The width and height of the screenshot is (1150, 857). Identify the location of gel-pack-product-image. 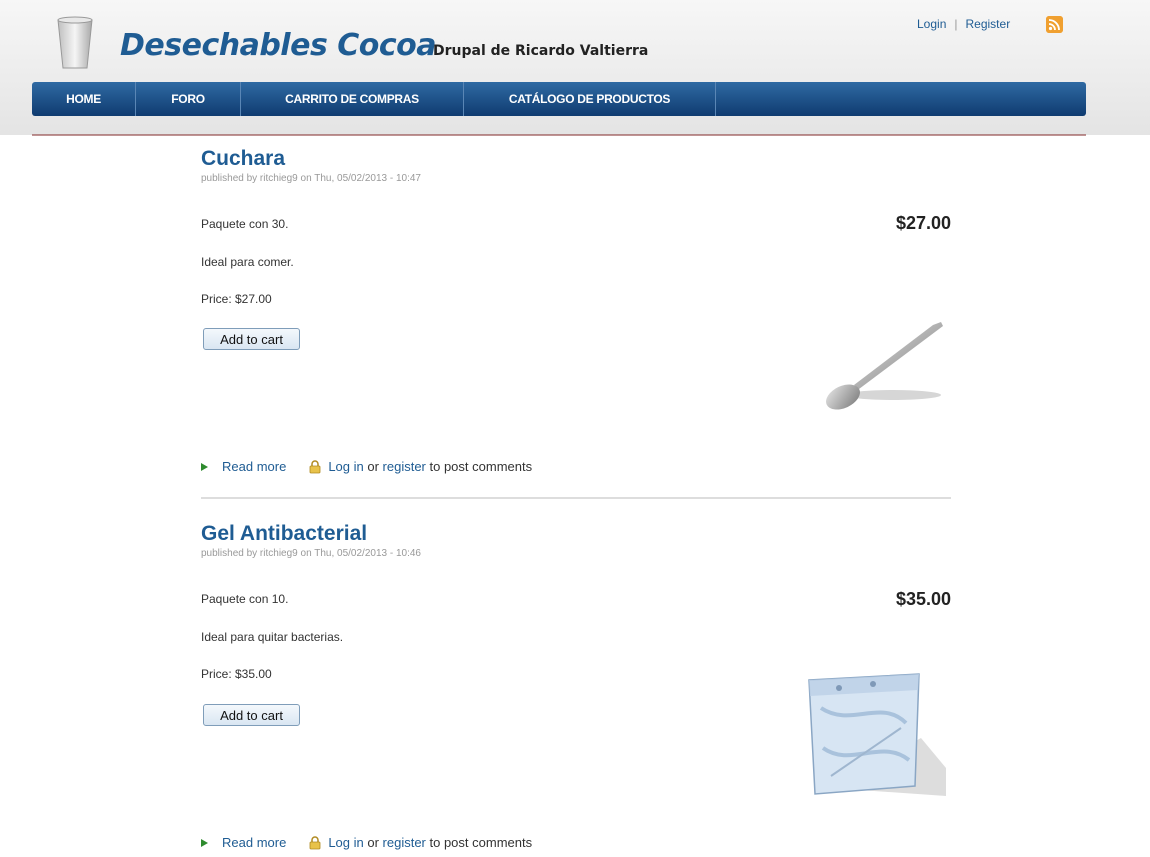
(876, 738).